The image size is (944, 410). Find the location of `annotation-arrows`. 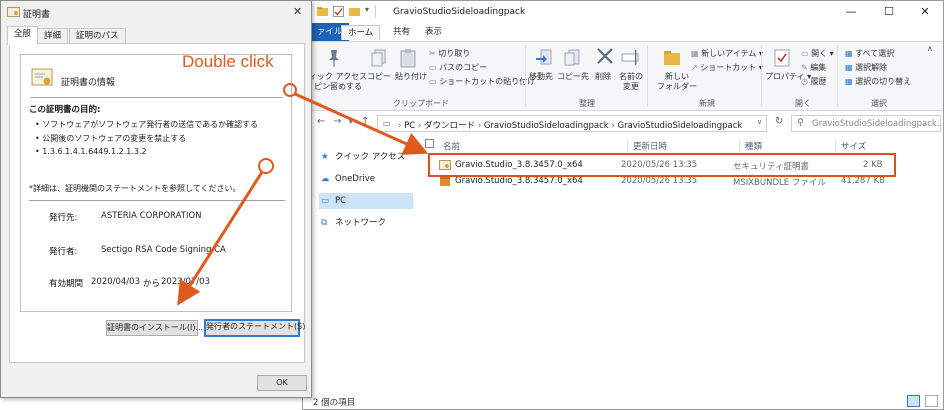

annotation-arrows is located at coordinates (303, 194).